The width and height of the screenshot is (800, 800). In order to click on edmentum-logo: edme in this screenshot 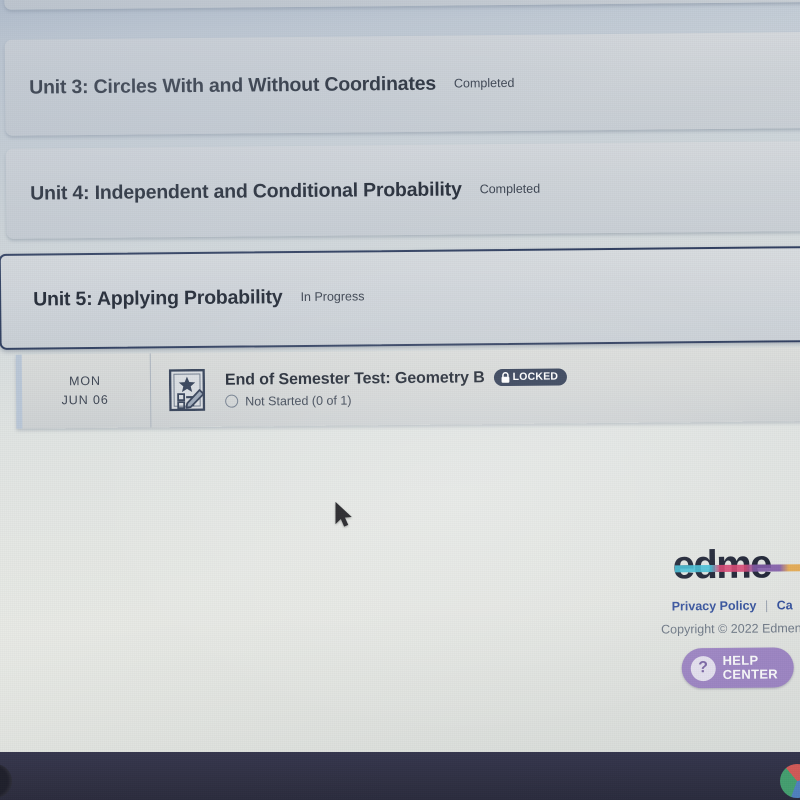, I will do `click(736, 564)`.